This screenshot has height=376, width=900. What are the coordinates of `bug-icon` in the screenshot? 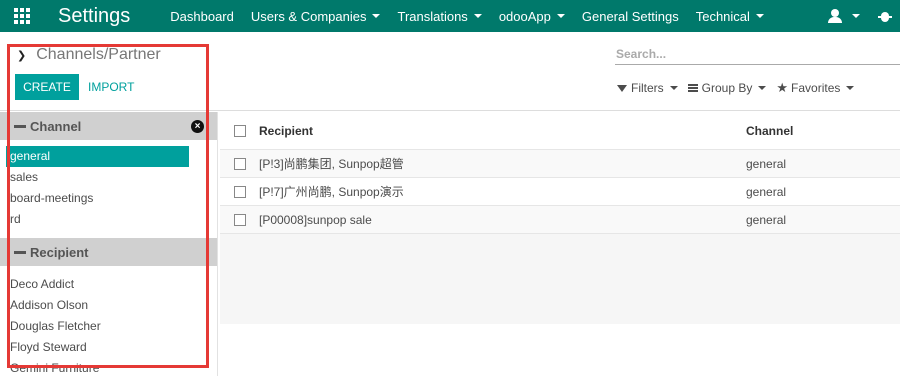 It's located at (885, 16).